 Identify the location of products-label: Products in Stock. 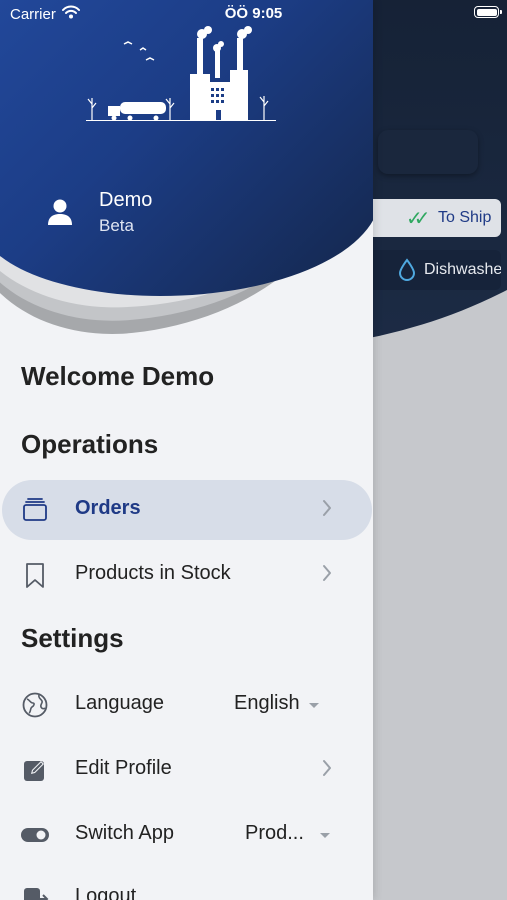
(153, 573).